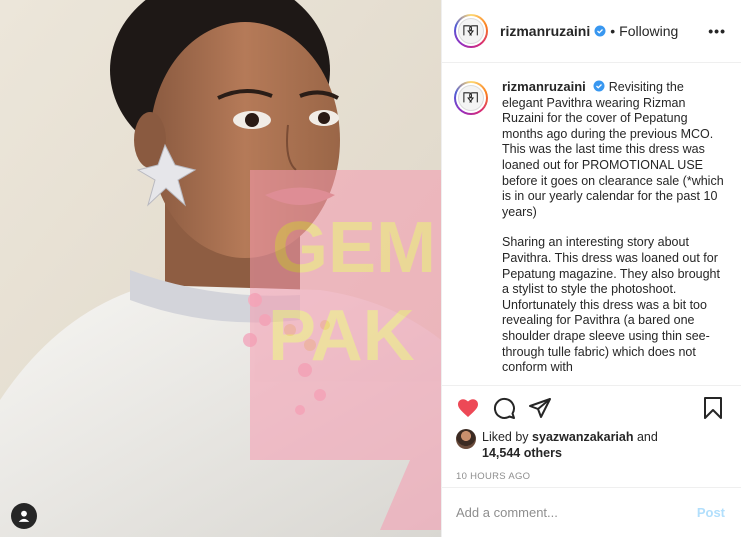 The image size is (741, 537). Describe the element at coordinates (341, 336) in the screenshot. I see `watermark-line-2: PAK` at that location.